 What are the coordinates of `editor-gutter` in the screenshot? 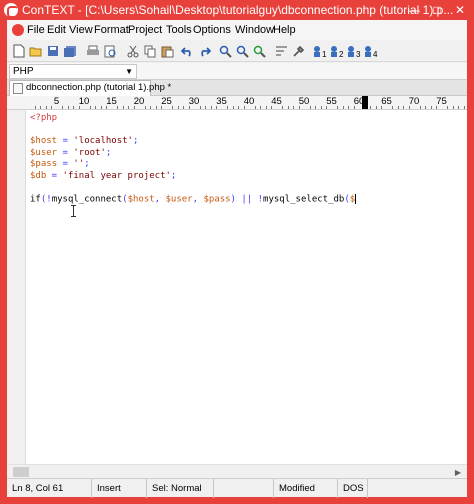 It's located at (16, 287).